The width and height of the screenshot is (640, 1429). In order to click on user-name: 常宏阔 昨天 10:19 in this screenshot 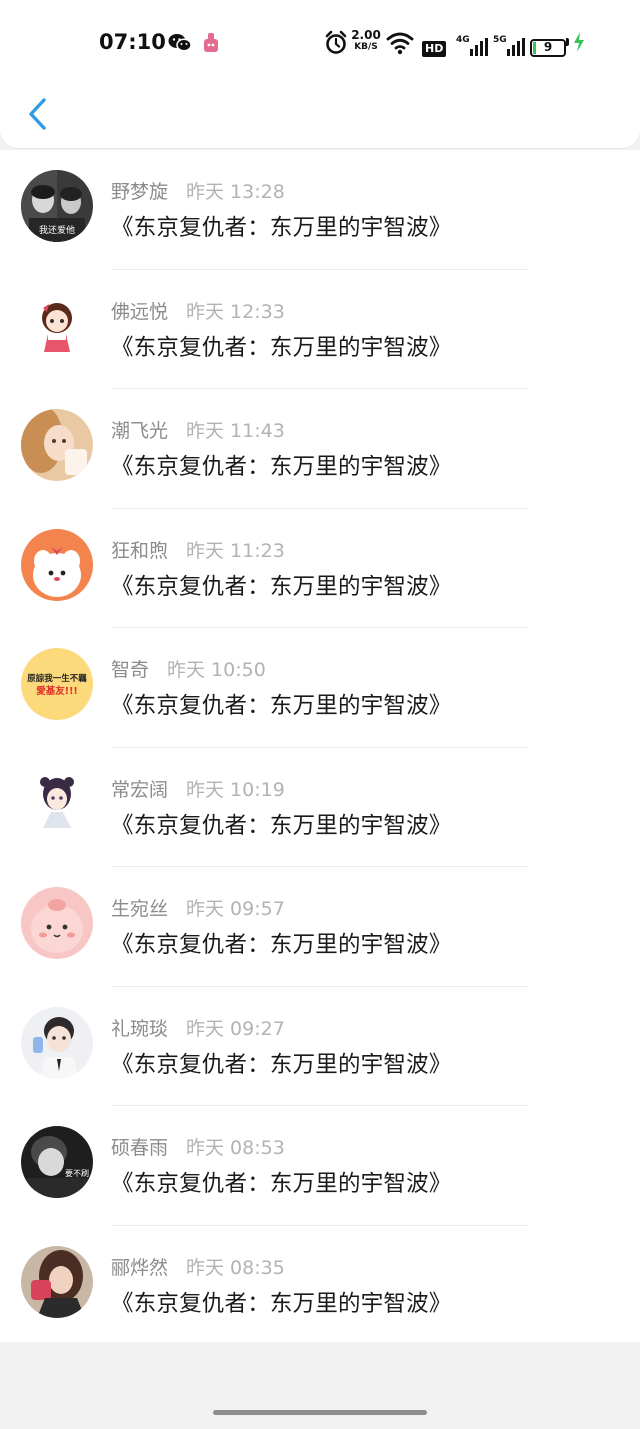, I will do `click(198, 789)`.